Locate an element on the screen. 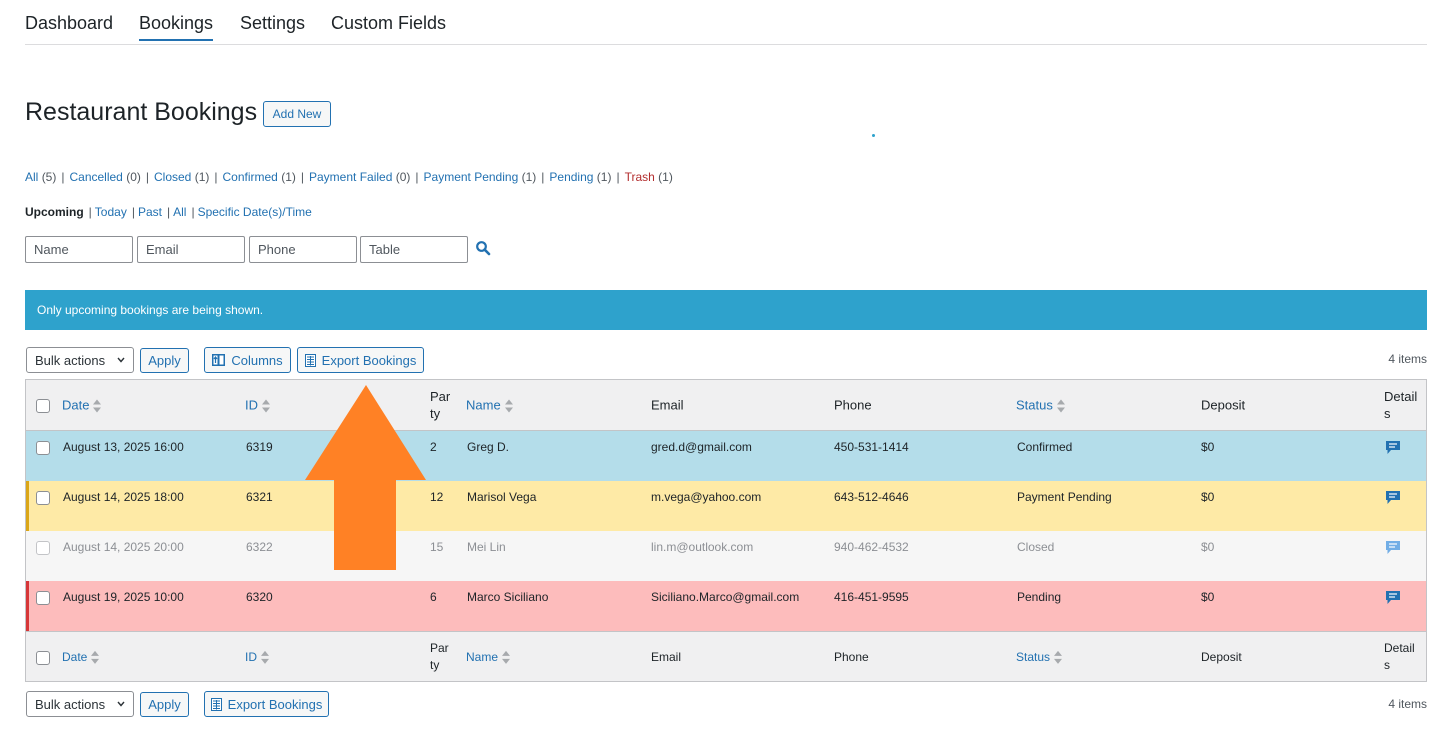 The height and width of the screenshot is (736, 1453). apply-button: Apply is located at coordinates (164, 360).